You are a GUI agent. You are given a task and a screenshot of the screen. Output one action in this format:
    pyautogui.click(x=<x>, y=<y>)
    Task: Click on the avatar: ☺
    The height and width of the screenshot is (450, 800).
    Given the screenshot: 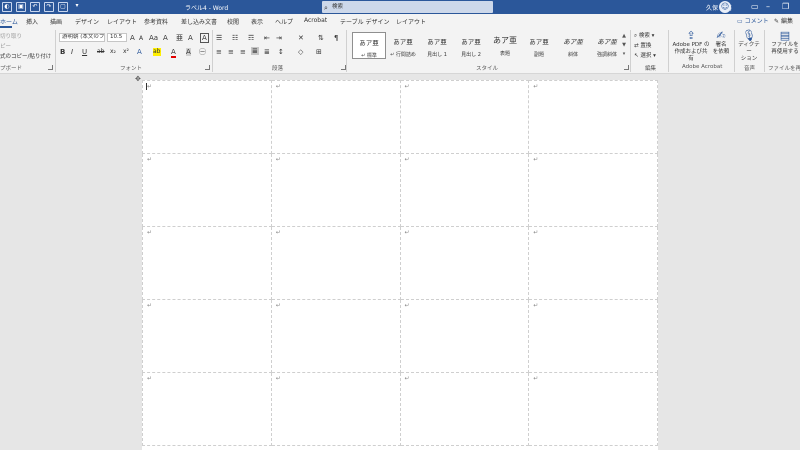 What is the action you would take?
    pyautogui.click(x=725, y=7)
    